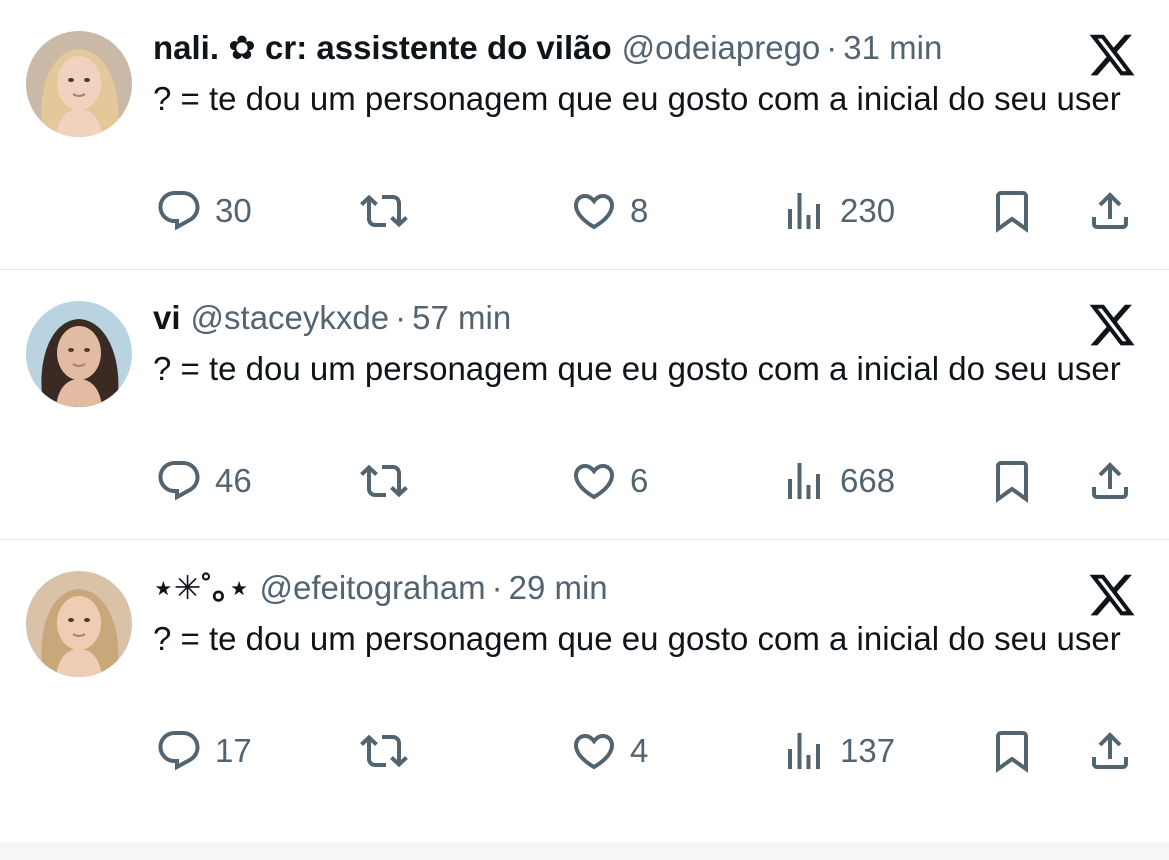  What do you see at coordinates (892, 47) in the screenshot?
I see `timestamp: 31 min` at bounding box center [892, 47].